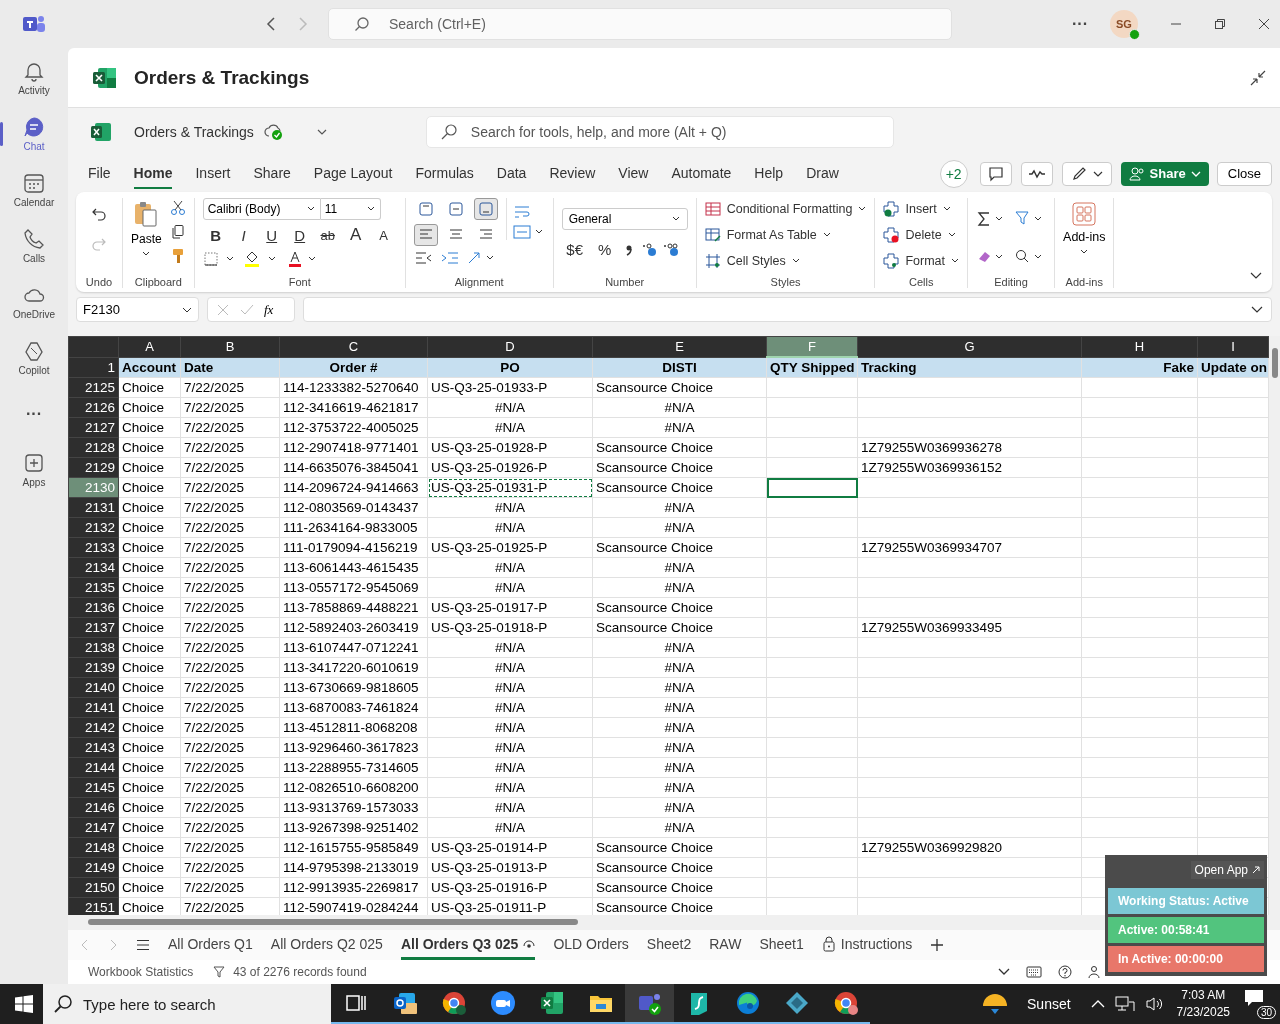  I want to click on font-style-button: D, so click(299, 235).